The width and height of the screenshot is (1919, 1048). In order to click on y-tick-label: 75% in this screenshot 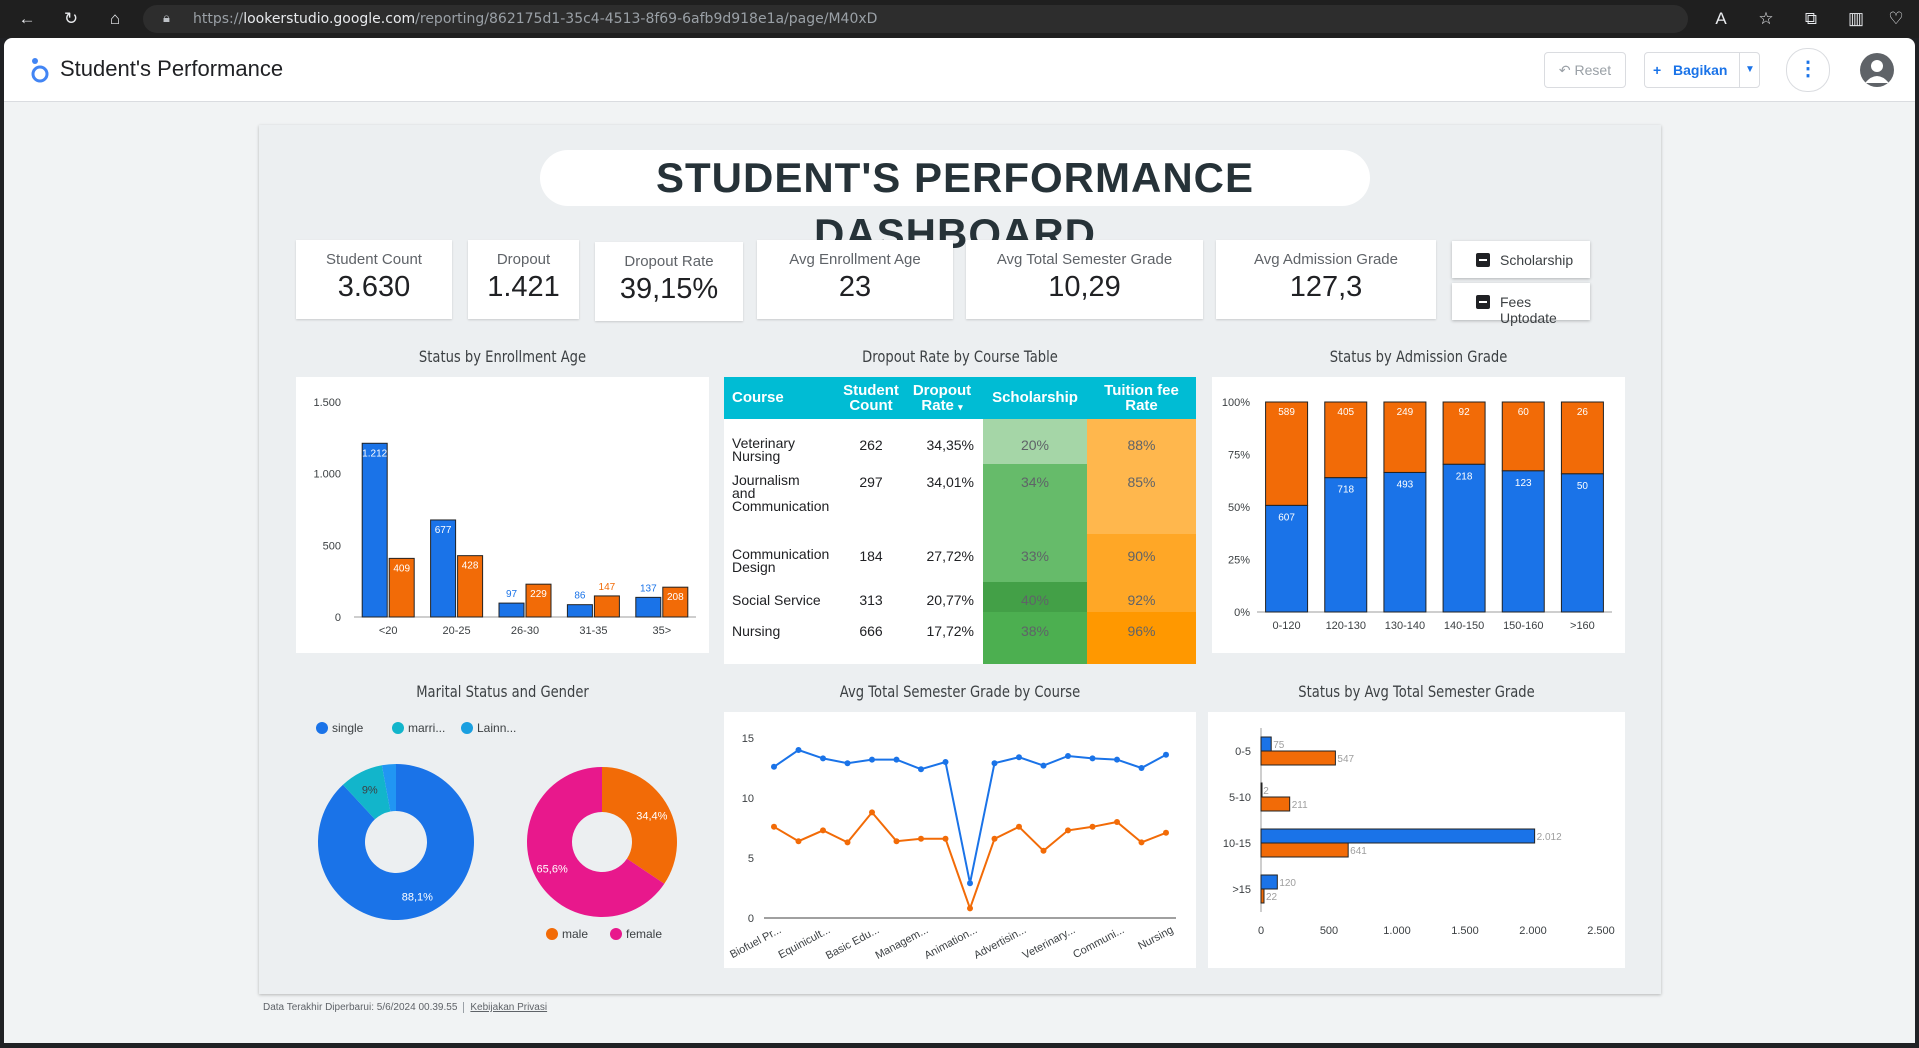, I will do `click(1239, 456)`.